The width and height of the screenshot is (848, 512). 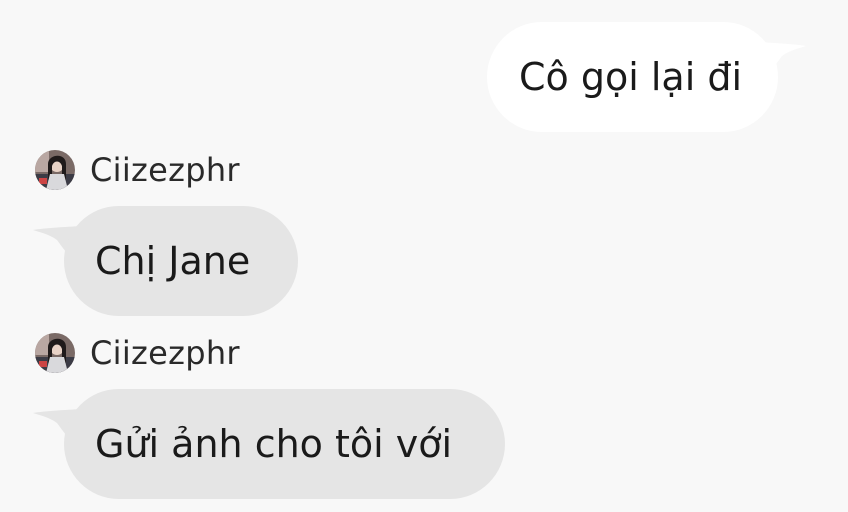 I want to click on incoming-message-bubble: Gửi ảnh cho tôi với, so click(x=284, y=444).